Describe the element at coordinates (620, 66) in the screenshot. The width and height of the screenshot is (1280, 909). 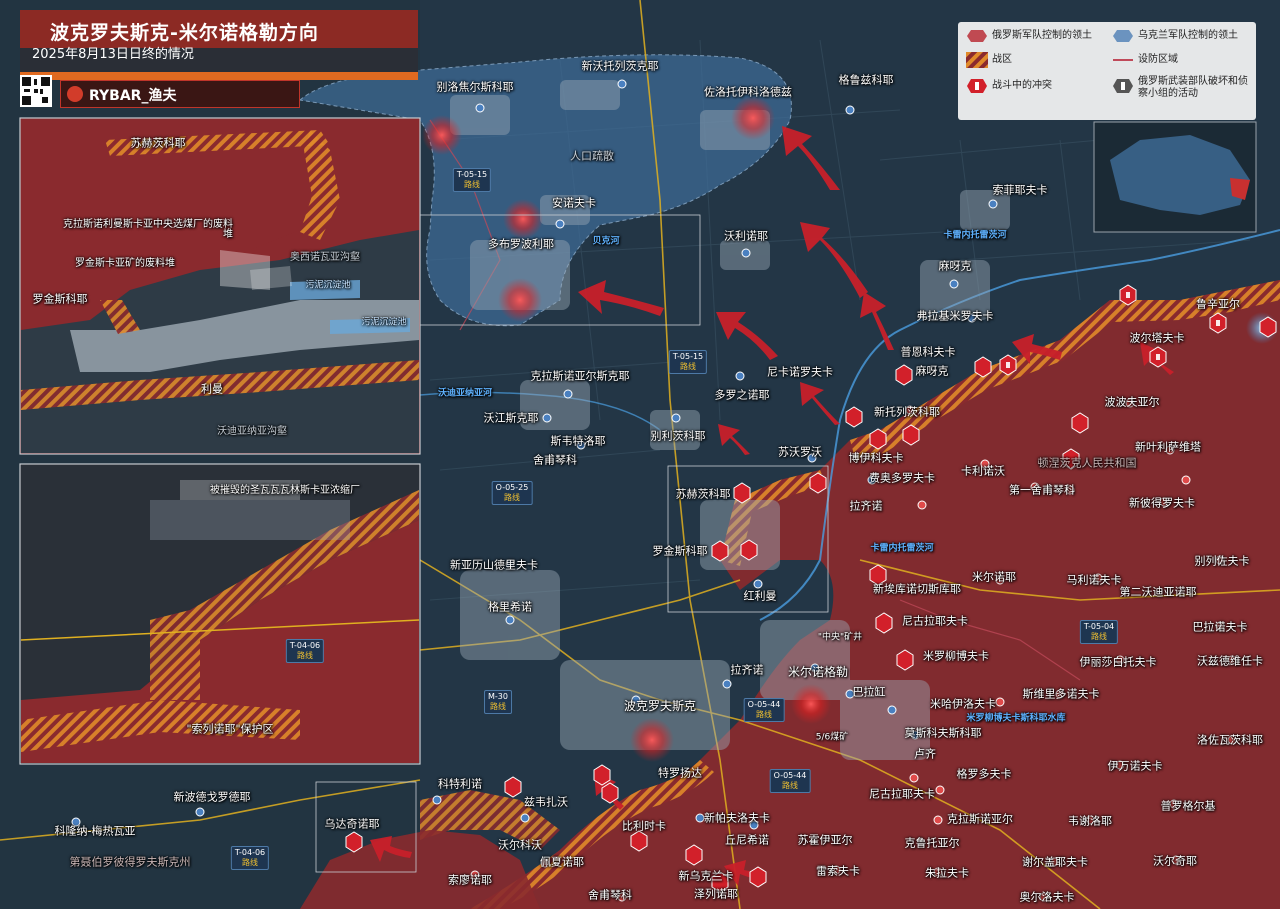
I see `town-label: 新沃托列茨克耶` at that location.